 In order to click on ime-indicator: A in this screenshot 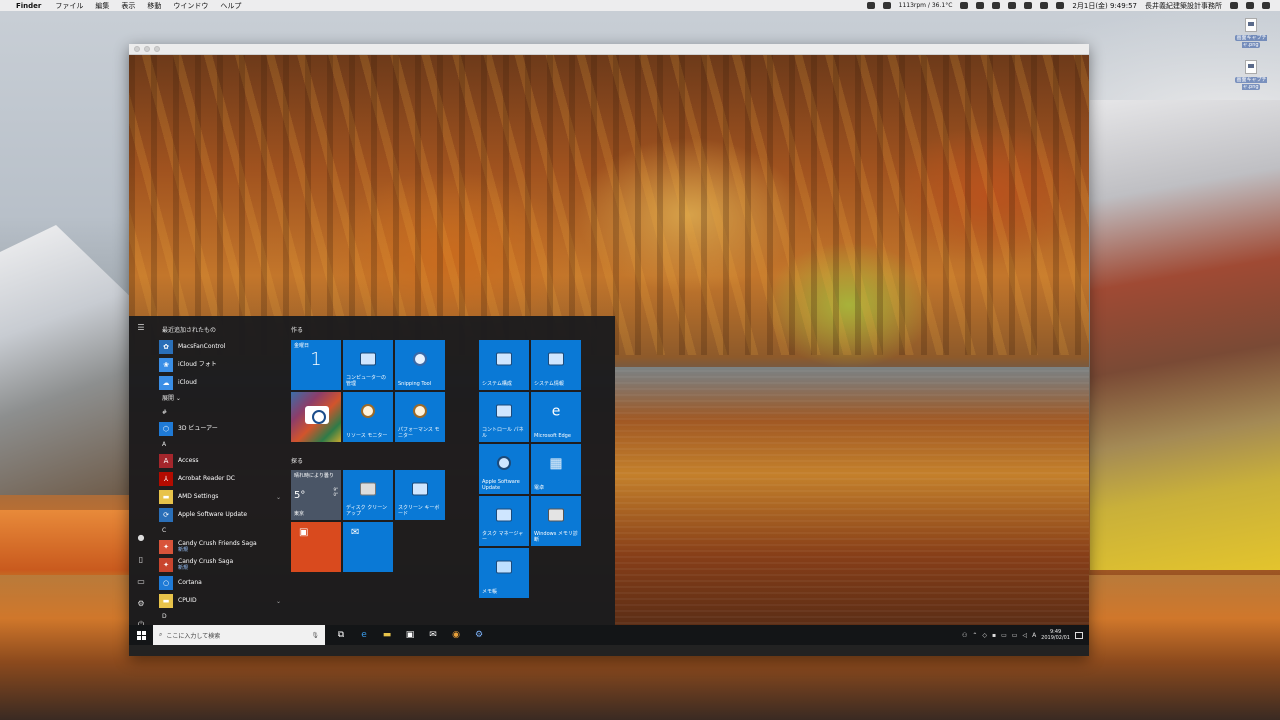, I will do `click(1034, 635)`.